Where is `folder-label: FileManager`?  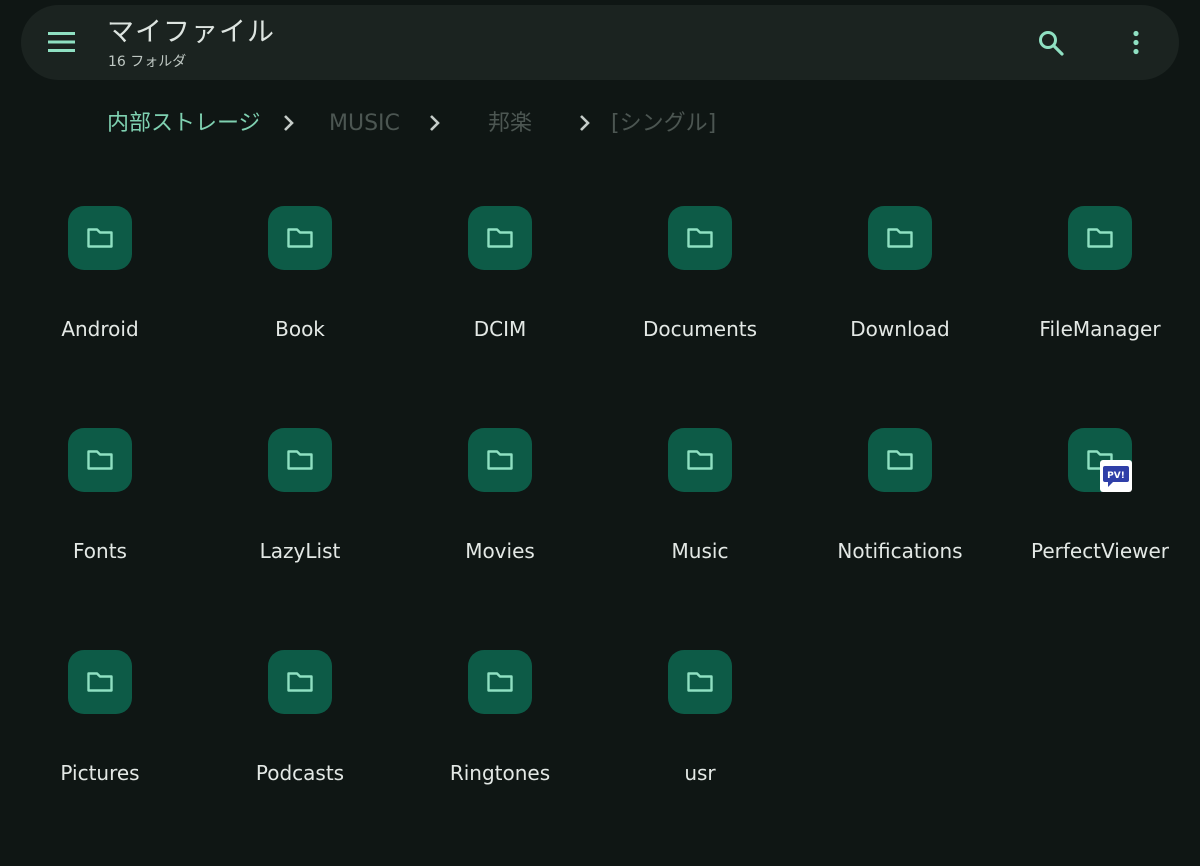
folder-label: FileManager is located at coordinates (1100, 329).